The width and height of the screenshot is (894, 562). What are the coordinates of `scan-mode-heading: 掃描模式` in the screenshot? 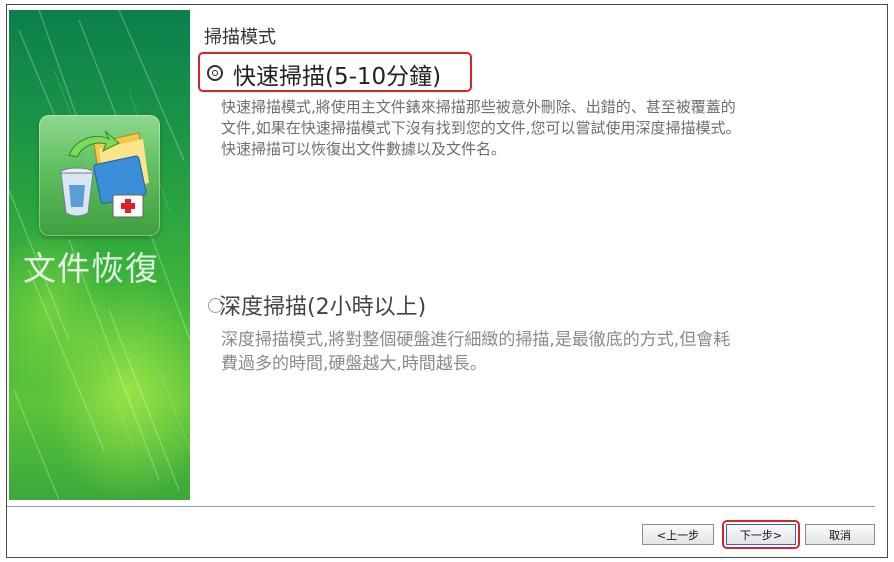 It's located at (240, 37).